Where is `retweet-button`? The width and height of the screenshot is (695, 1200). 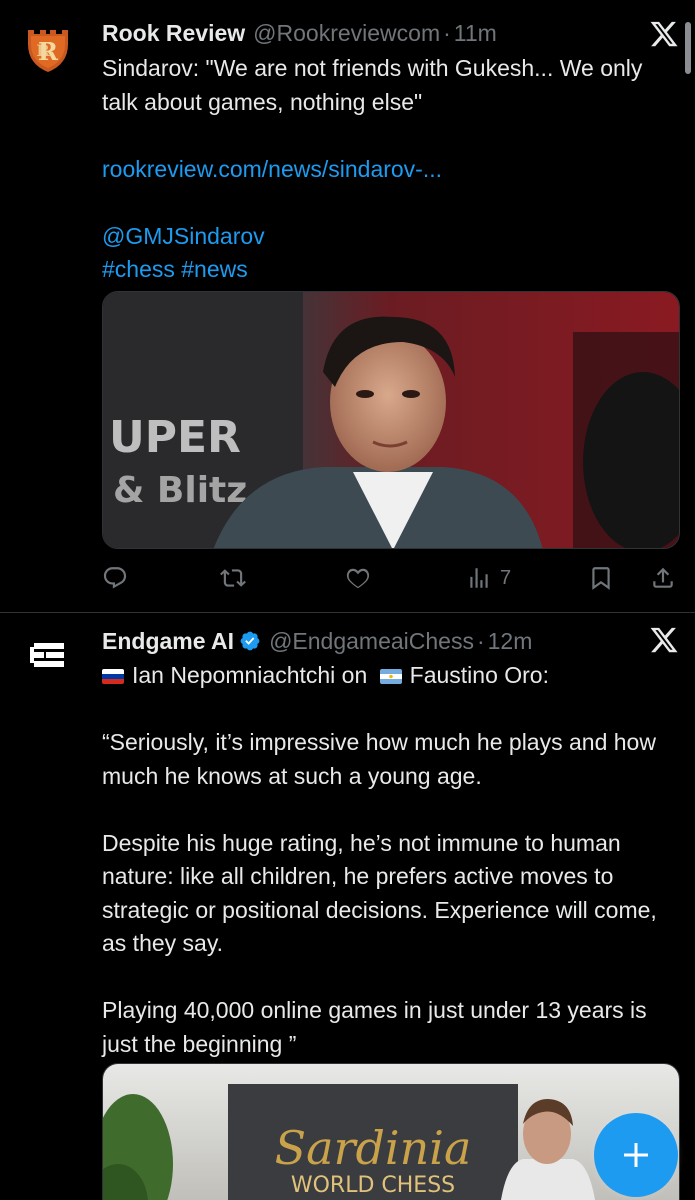
retweet-button is located at coordinates (233, 578).